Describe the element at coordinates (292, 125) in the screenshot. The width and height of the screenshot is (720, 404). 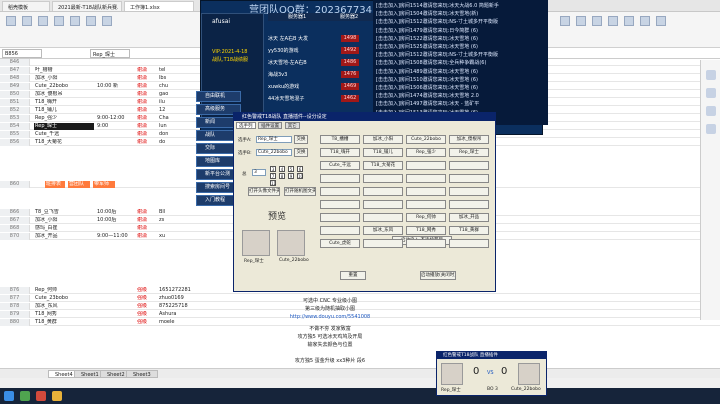
I see `tab-other: 其它` at that location.